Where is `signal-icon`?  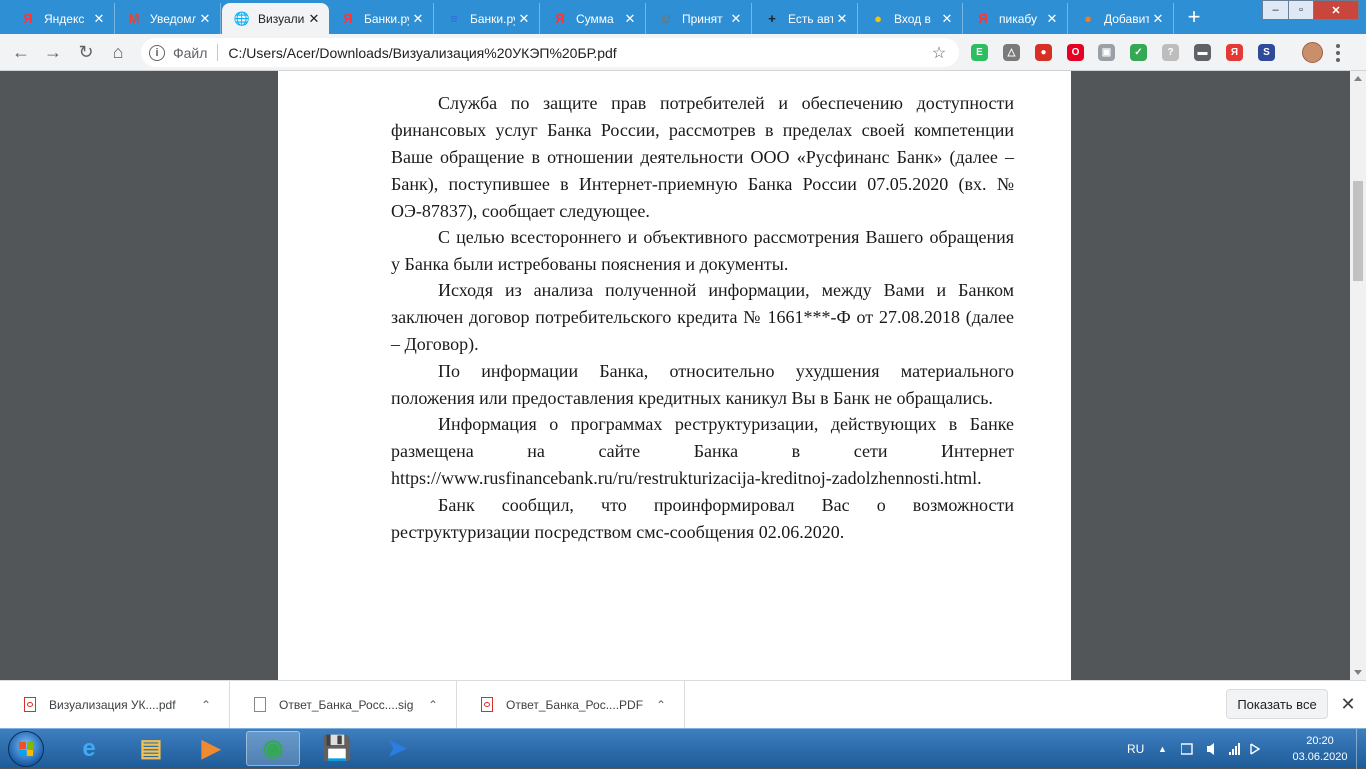 signal-icon is located at coordinates (1234, 749).